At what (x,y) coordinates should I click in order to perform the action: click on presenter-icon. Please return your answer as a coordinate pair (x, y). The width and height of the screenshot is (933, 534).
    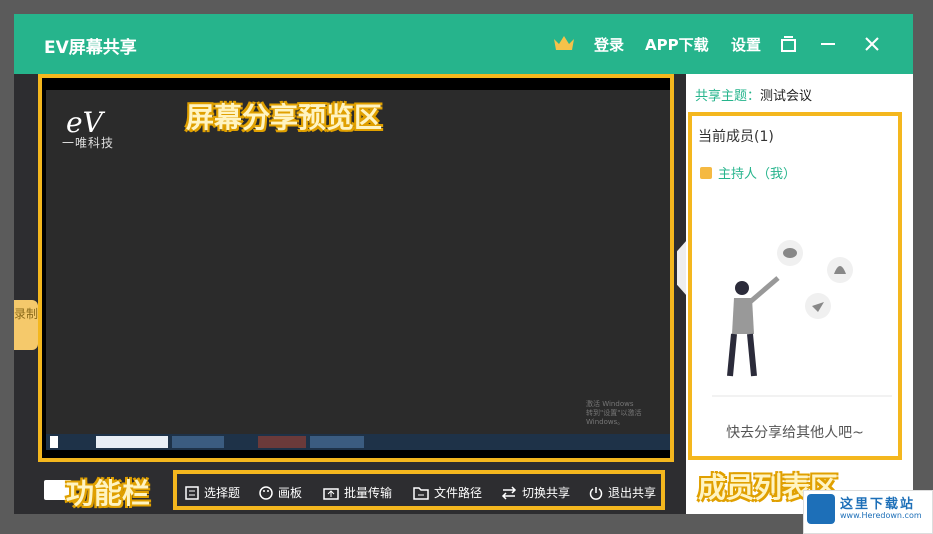
    Looking at the image, I should click on (706, 173).